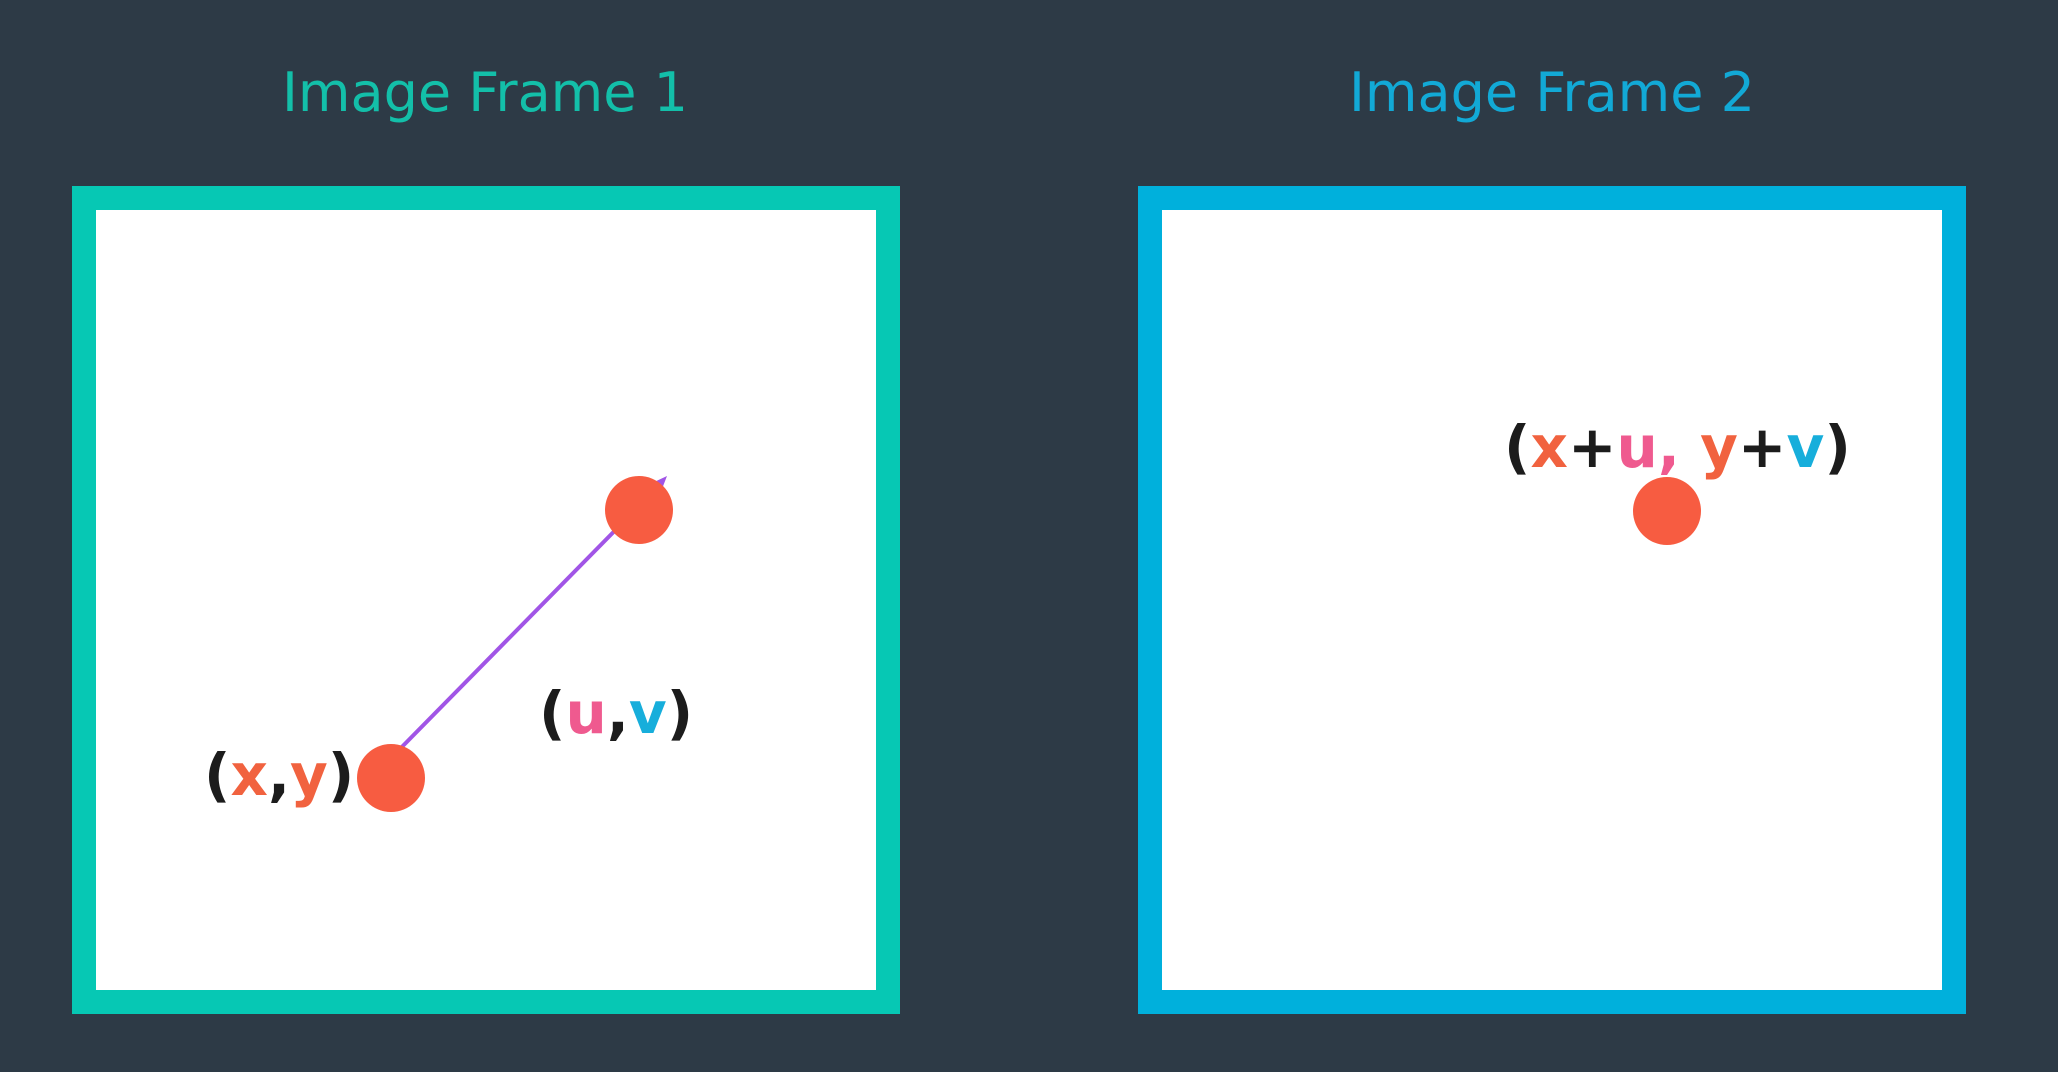 The width and height of the screenshot is (2058, 1072). I want to click on point-moved, so click(1667, 511).